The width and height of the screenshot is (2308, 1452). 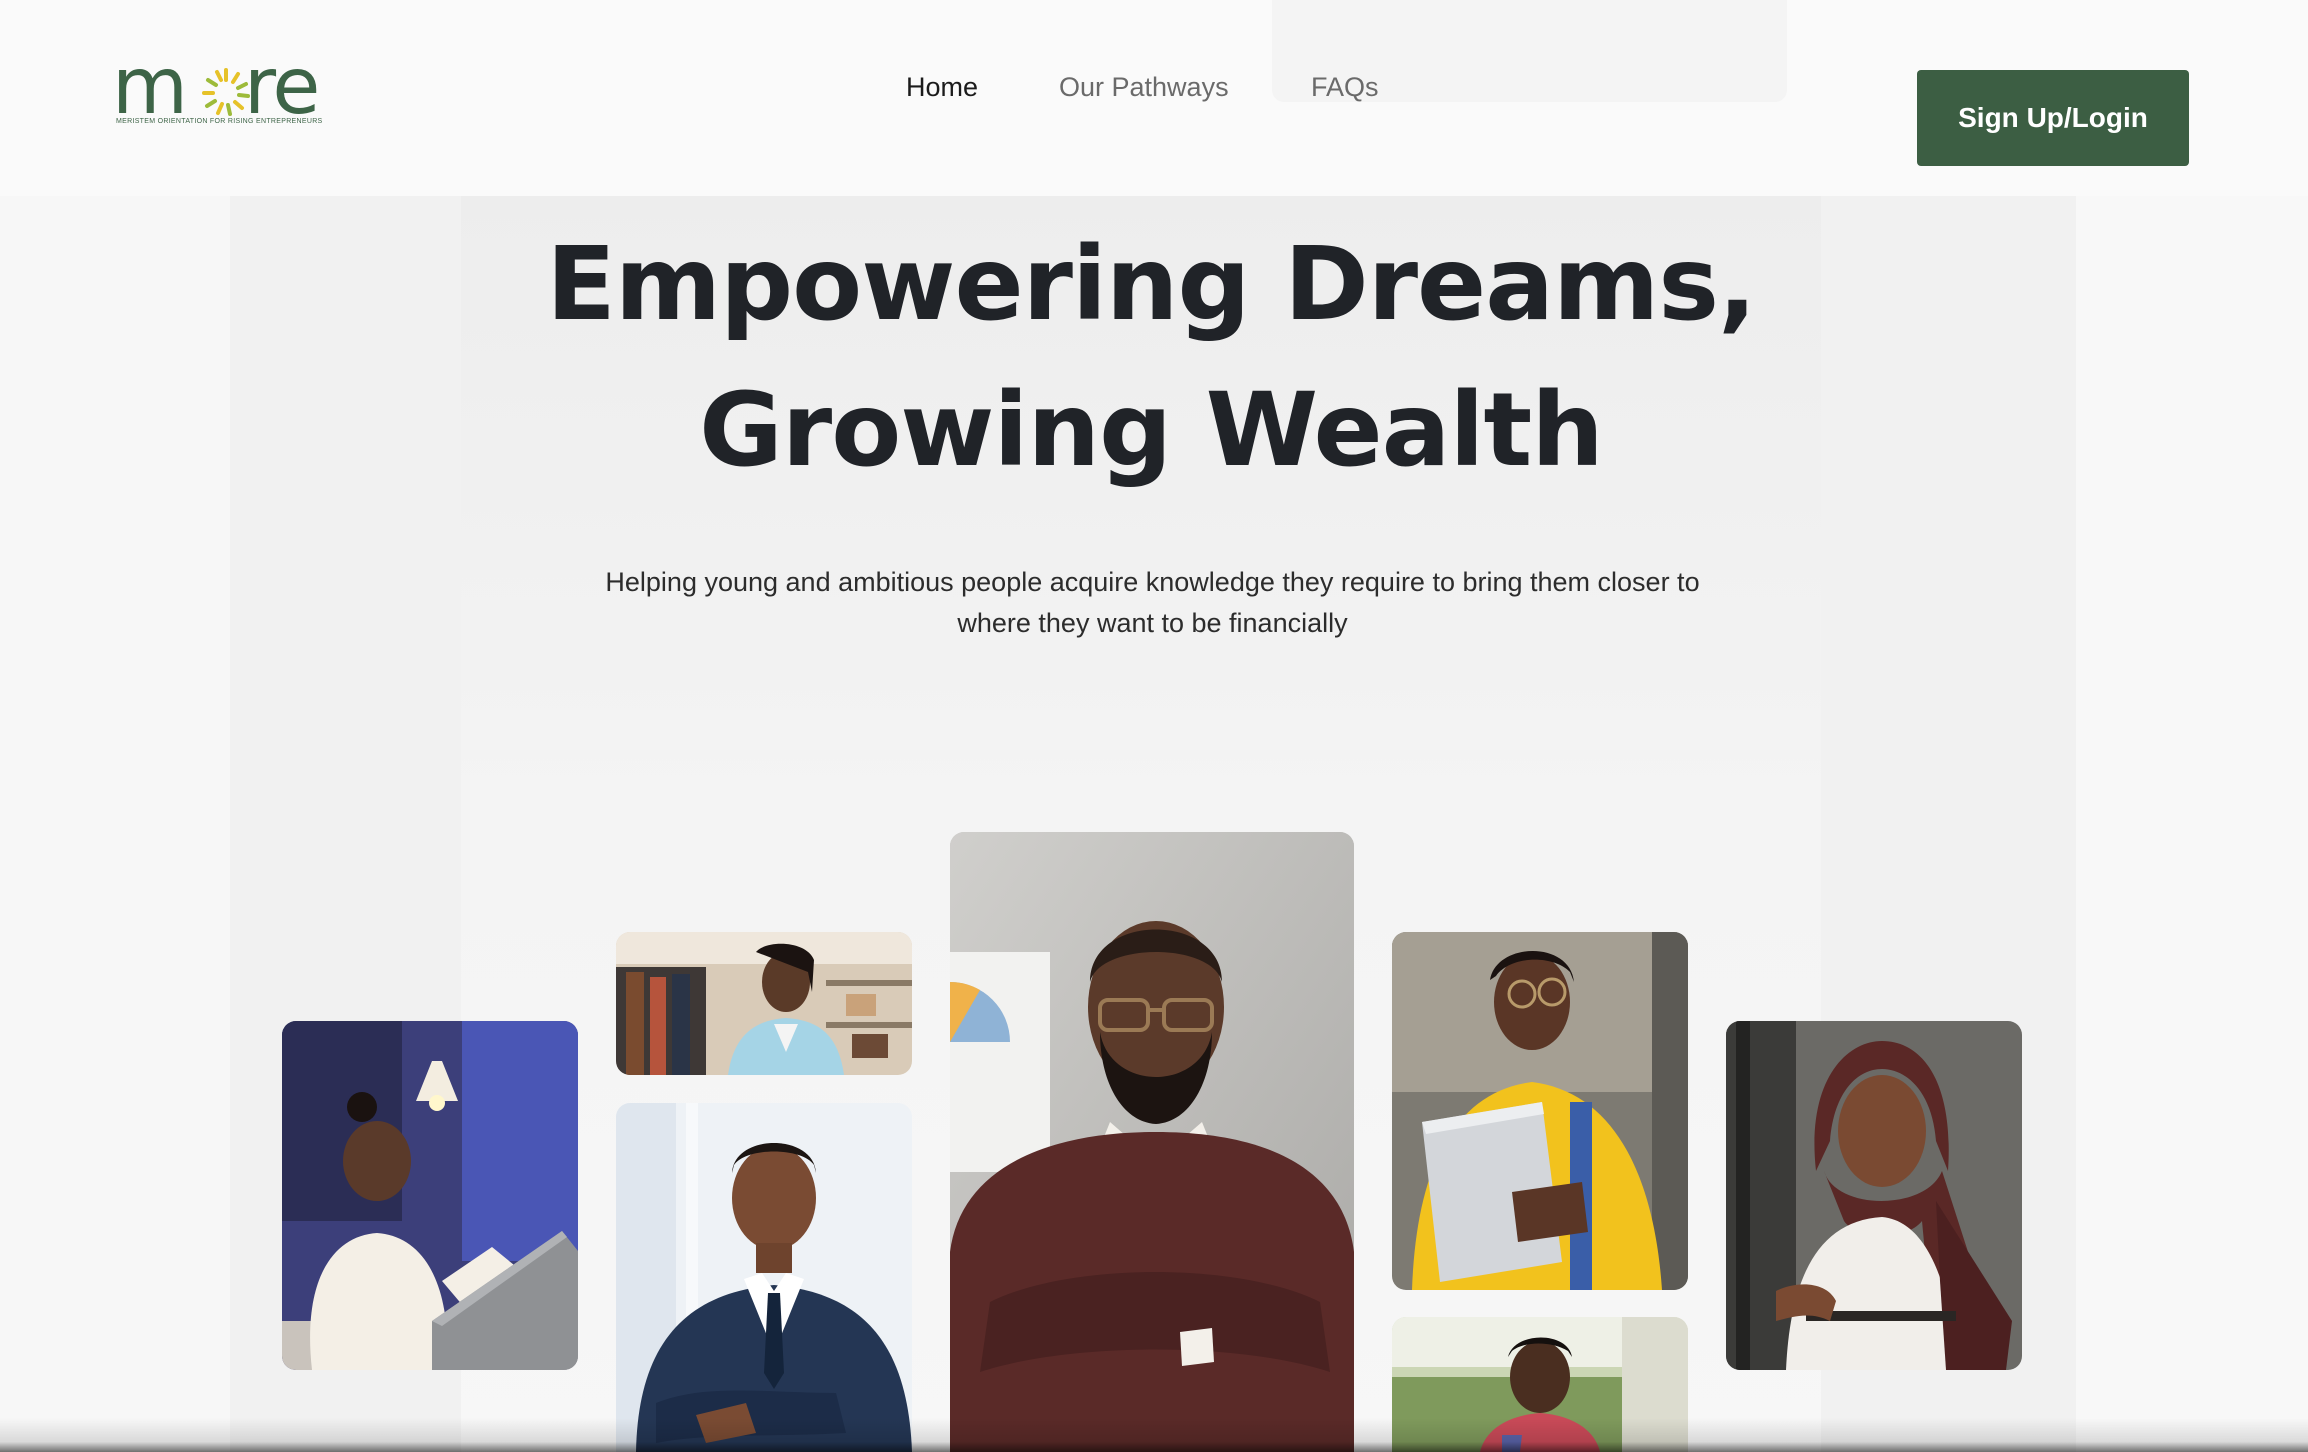 I want to click on nav-item-our-pathways: Our Pathways, so click(x=1144, y=87).